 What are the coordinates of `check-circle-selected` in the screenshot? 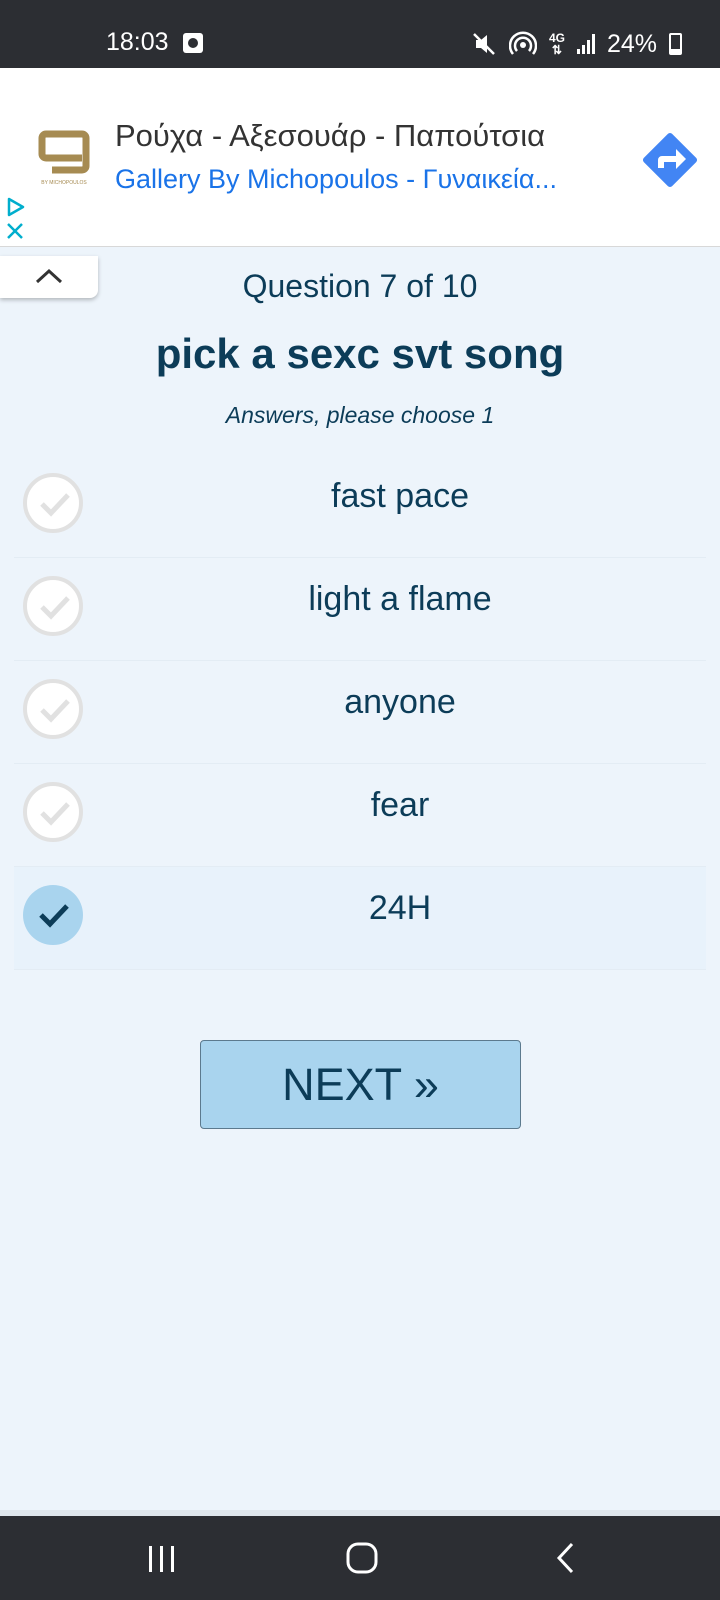 It's located at (53, 915).